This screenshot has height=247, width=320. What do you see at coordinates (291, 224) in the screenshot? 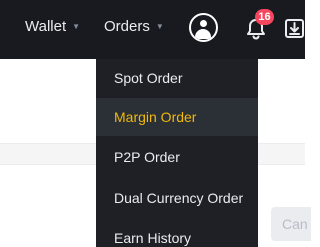
I see `cancel-button: Can` at bounding box center [291, 224].